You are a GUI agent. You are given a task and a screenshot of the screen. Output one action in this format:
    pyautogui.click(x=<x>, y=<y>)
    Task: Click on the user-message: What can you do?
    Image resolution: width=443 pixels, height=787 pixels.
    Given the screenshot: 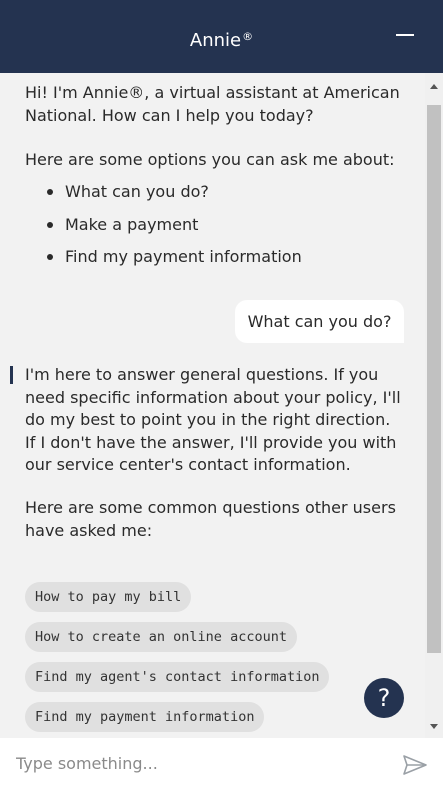 What is the action you would take?
    pyautogui.click(x=319, y=321)
    